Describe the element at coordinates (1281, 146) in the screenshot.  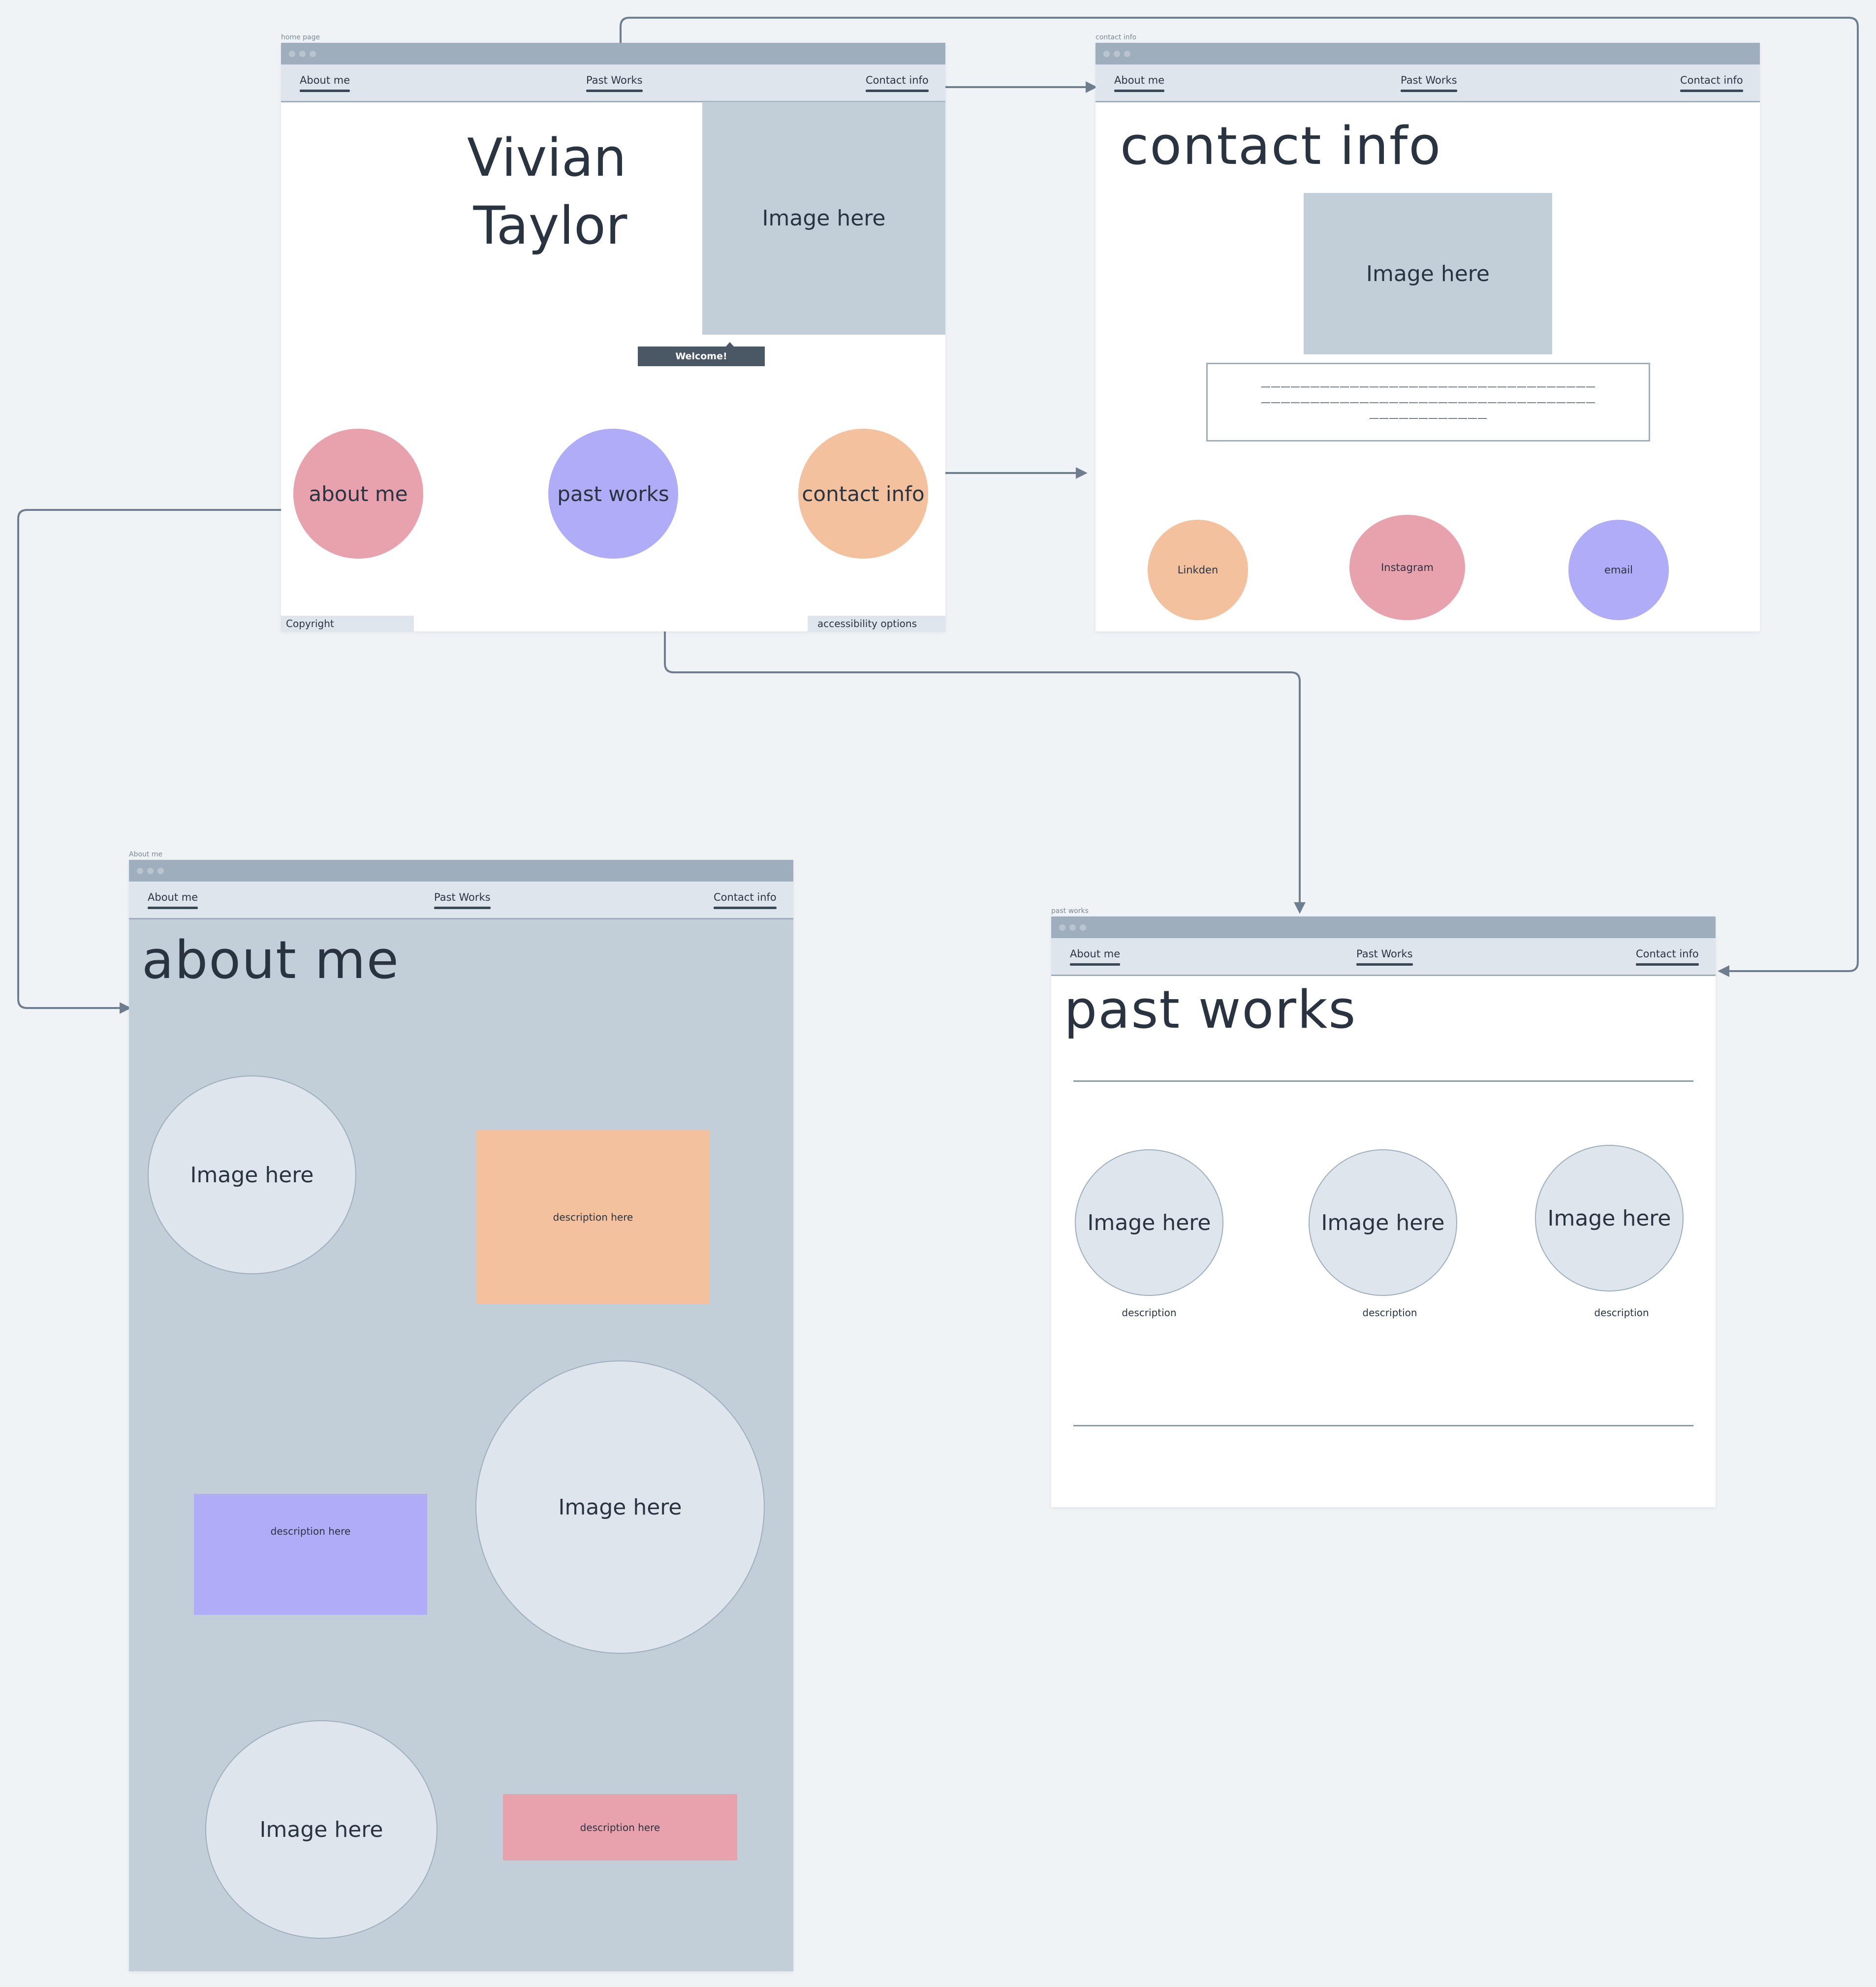
I see `page-title: contact info` at that location.